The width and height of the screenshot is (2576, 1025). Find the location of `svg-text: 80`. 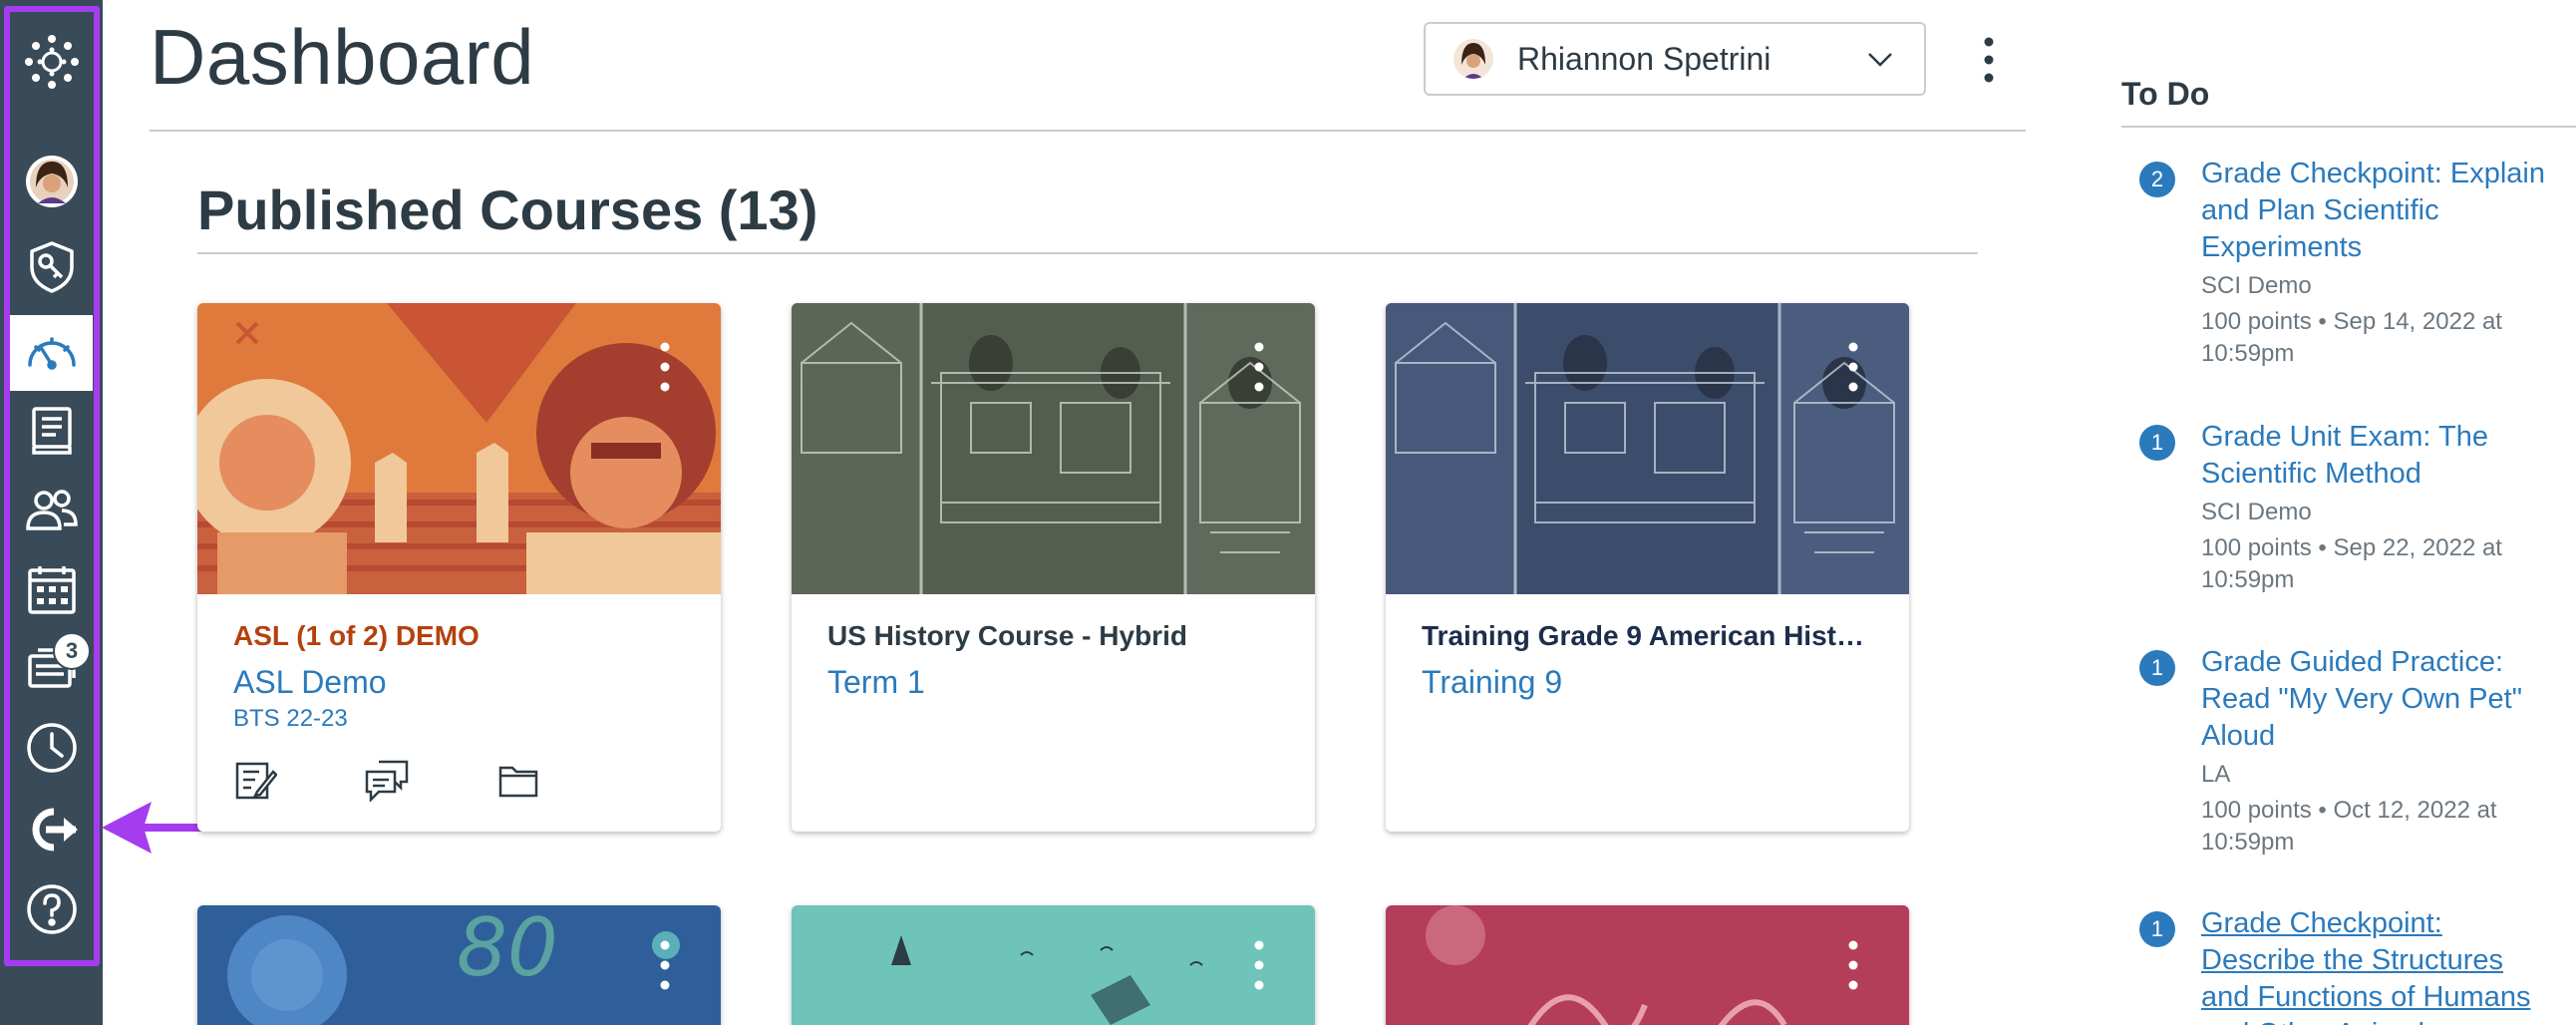

svg-text: 80 is located at coordinates (507, 949).